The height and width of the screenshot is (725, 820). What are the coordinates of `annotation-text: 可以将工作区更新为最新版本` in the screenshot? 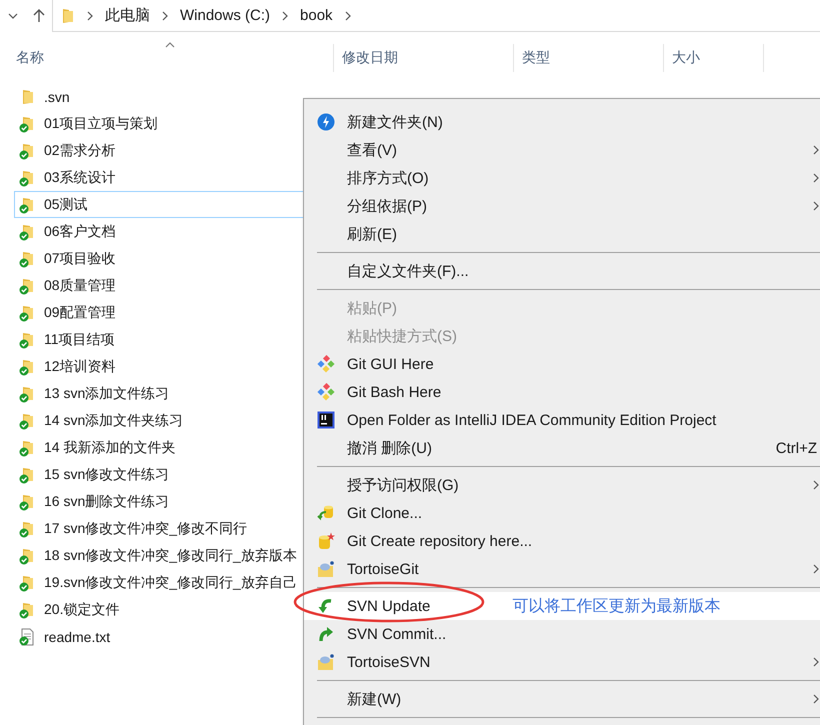 It's located at (616, 606).